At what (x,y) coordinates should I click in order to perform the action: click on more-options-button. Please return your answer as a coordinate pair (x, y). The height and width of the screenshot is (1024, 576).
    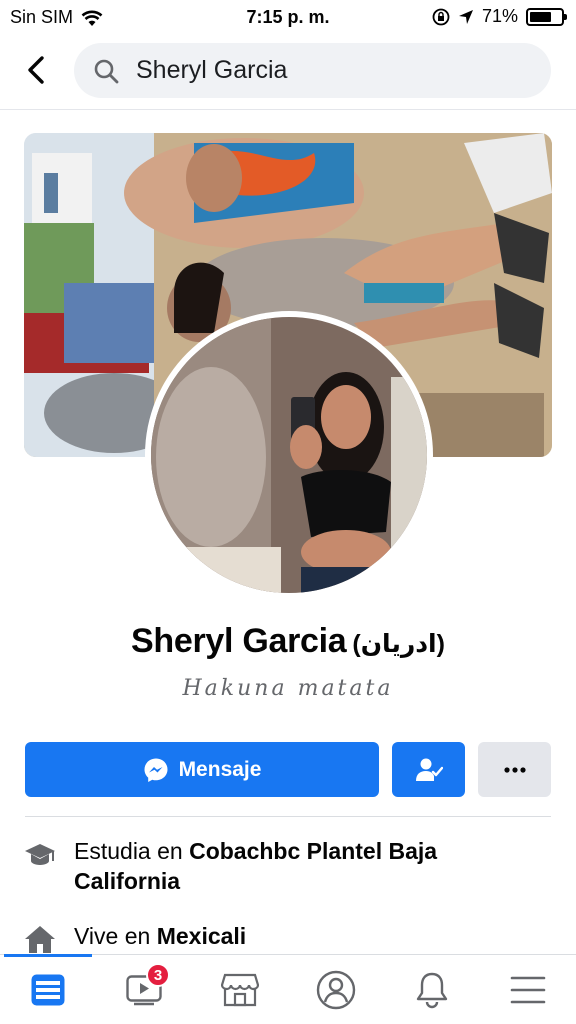
    Looking at the image, I should click on (514, 769).